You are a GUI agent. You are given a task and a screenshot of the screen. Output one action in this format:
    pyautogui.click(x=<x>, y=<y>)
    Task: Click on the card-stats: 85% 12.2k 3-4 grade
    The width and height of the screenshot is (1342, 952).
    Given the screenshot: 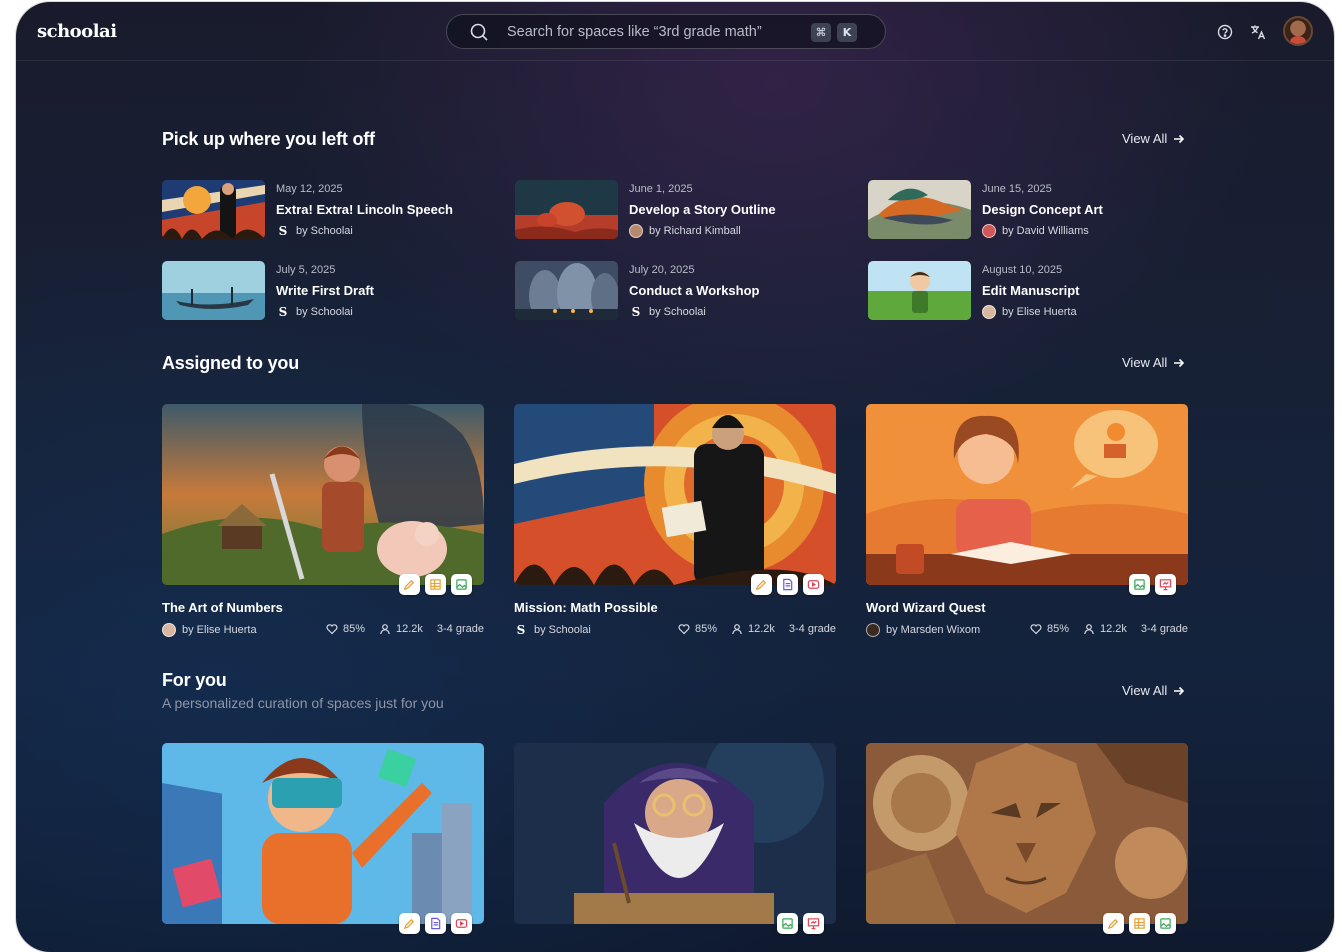 What is the action you would take?
    pyautogui.click(x=405, y=629)
    